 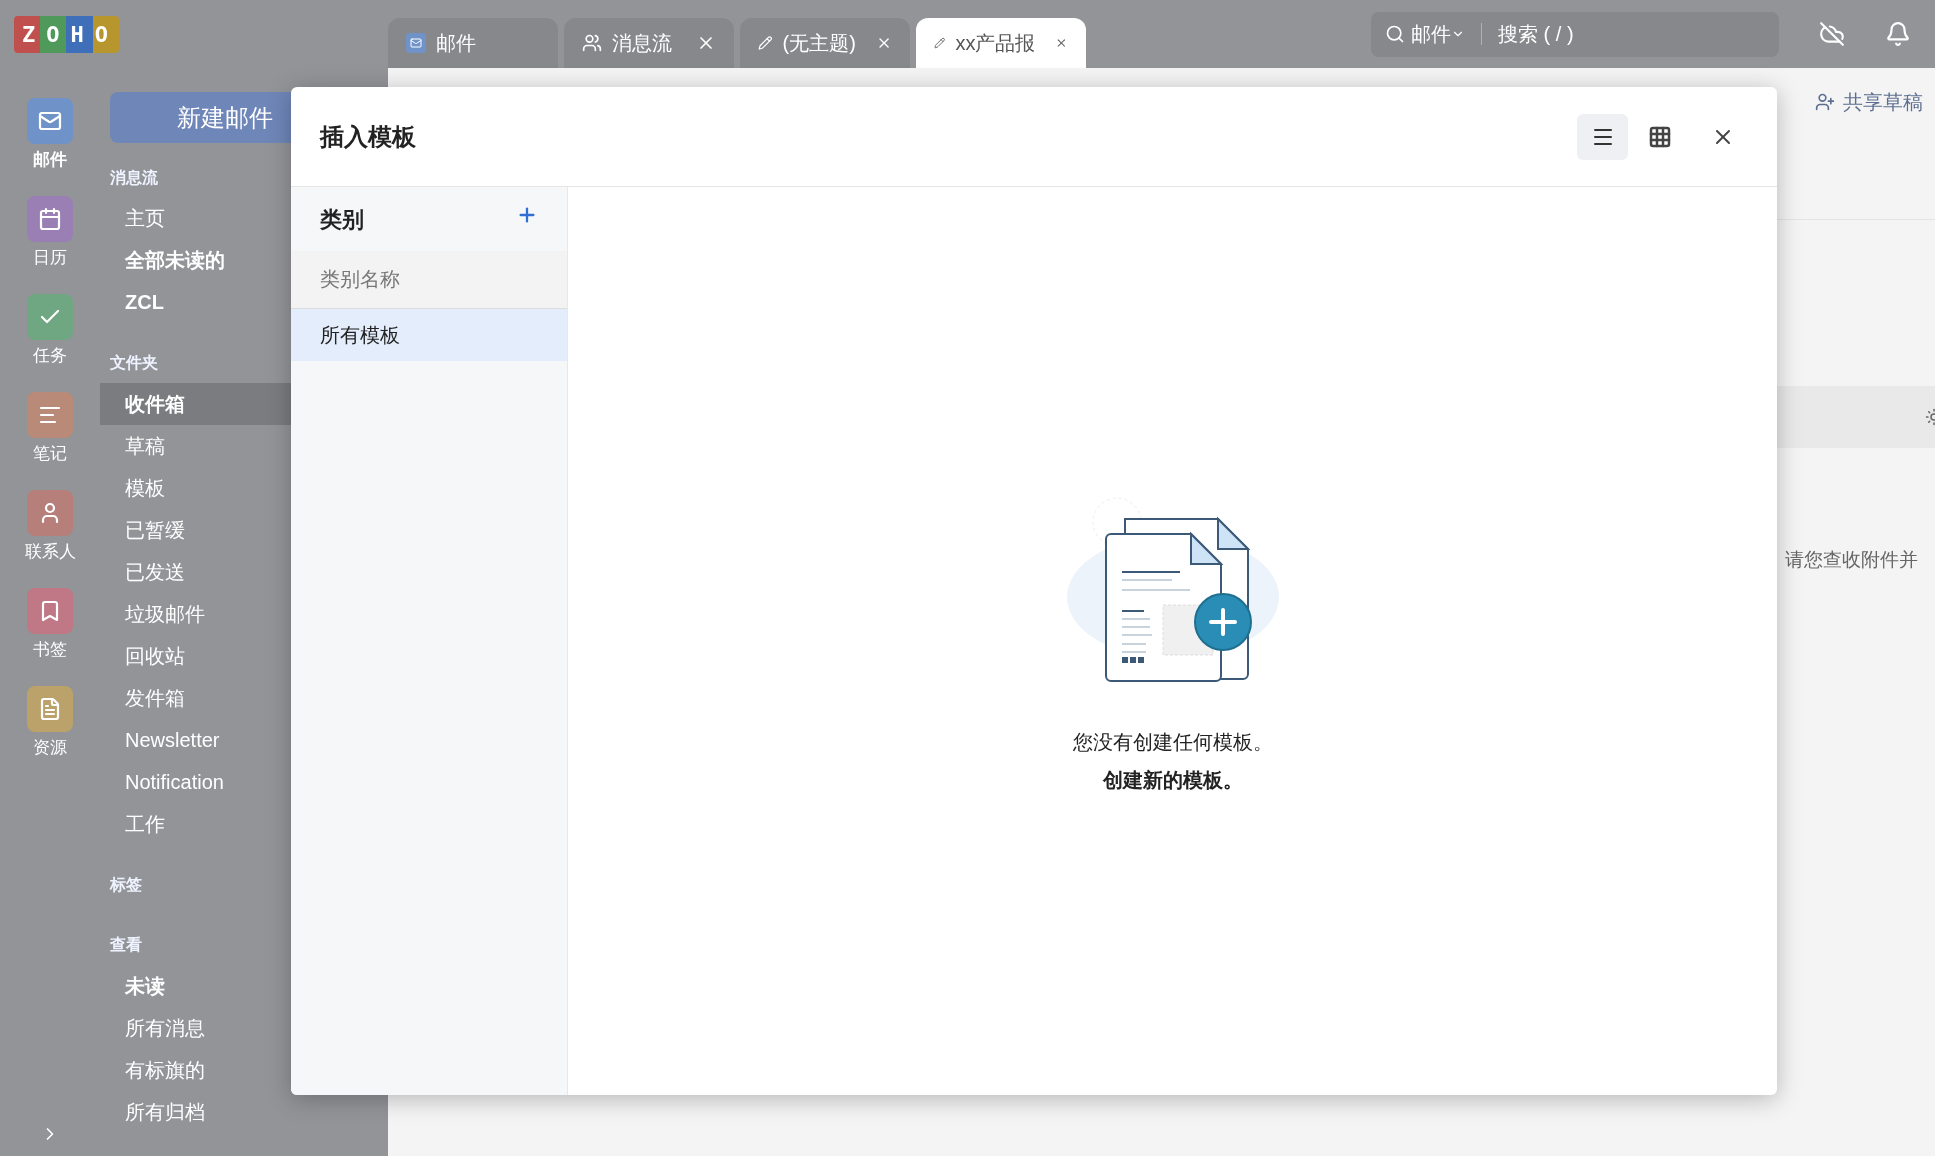 I want to click on search-icon, so click(x=1395, y=34).